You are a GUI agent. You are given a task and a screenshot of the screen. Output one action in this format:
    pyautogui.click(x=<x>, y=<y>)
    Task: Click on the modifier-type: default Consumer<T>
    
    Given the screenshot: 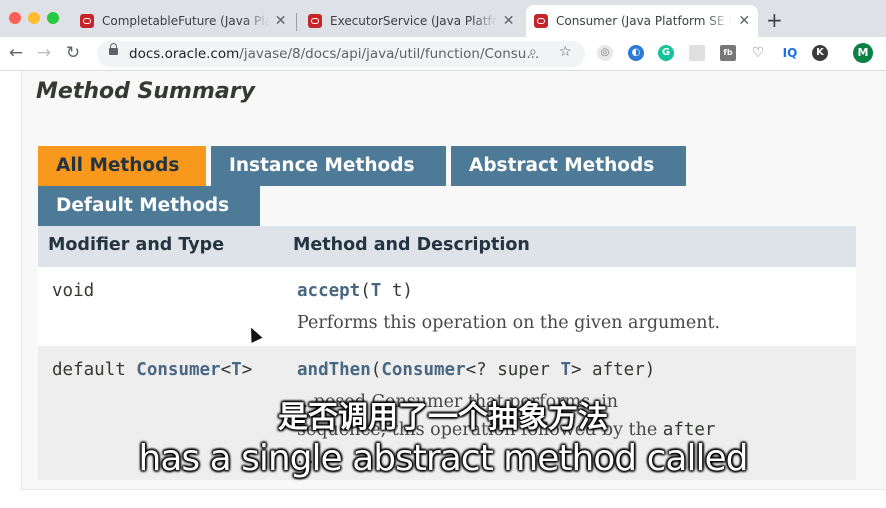 What is the action you would take?
    pyautogui.click(x=152, y=370)
    